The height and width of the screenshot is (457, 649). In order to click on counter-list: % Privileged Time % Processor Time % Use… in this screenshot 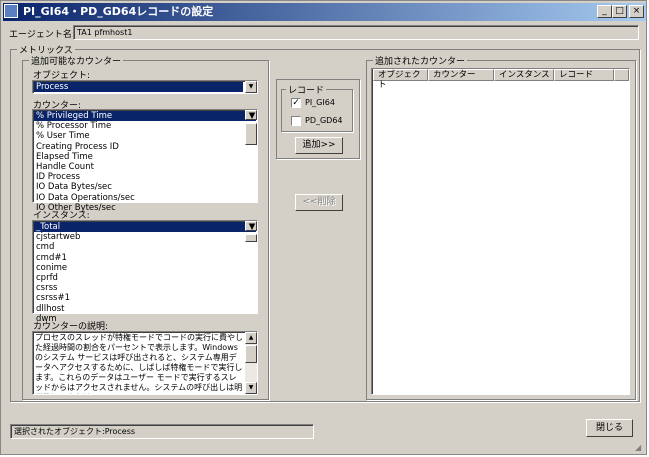, I will do `click(145, 161)`.